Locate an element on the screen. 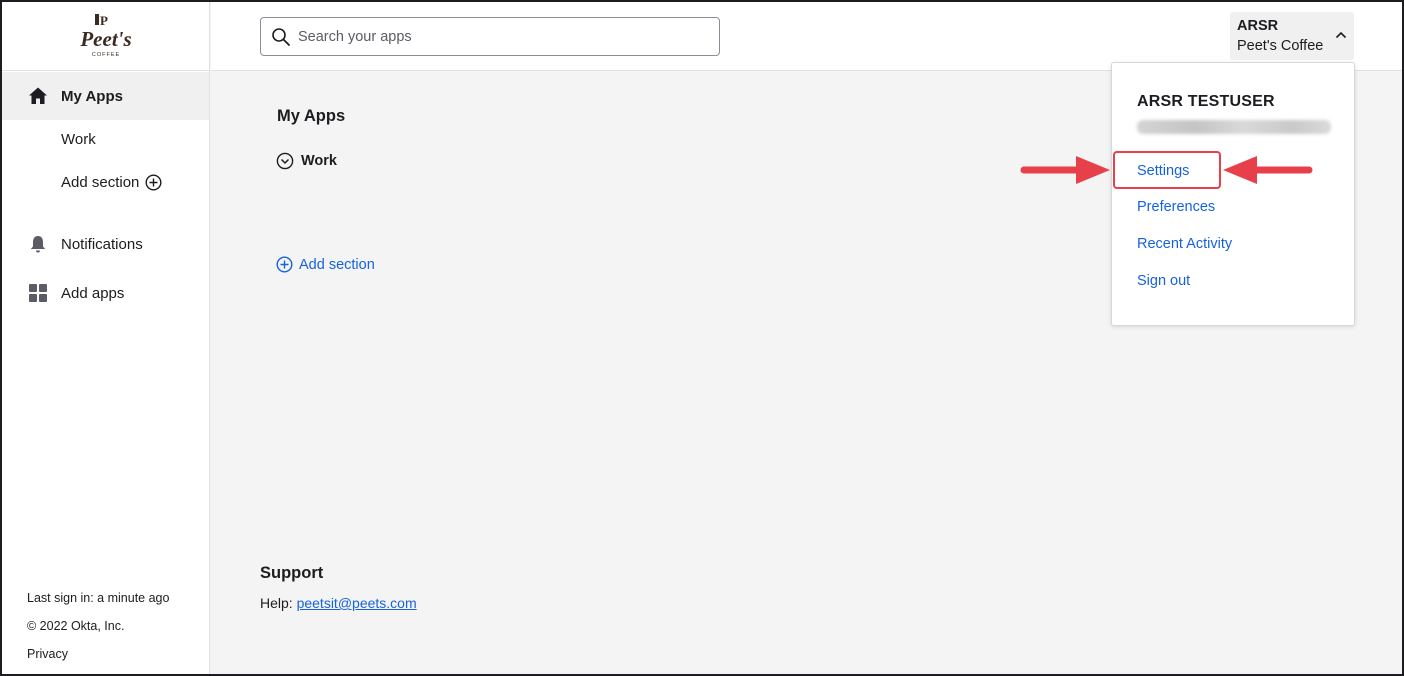 This screenshot has height=676, width=1404. peets-logo-icon: P Peet's COFFEE is located at coordinates (105, 35).